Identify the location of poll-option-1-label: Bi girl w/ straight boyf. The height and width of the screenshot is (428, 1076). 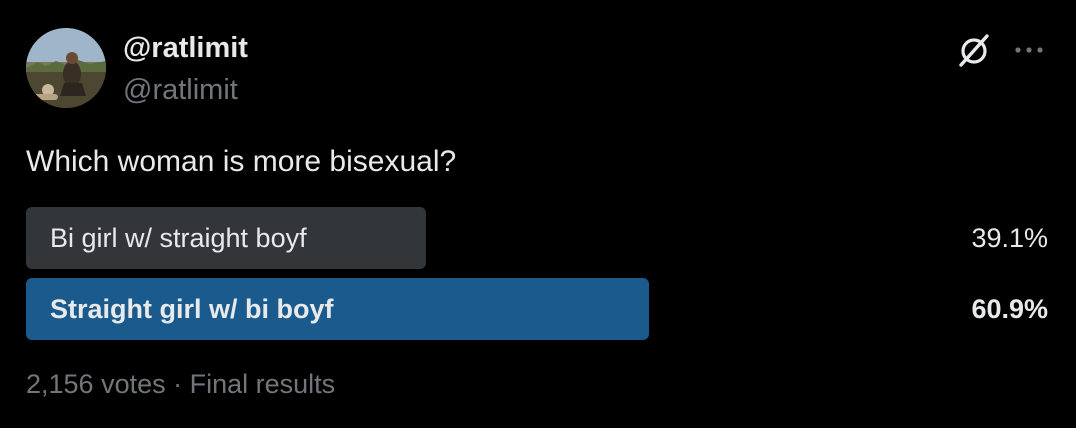
(178, 238).